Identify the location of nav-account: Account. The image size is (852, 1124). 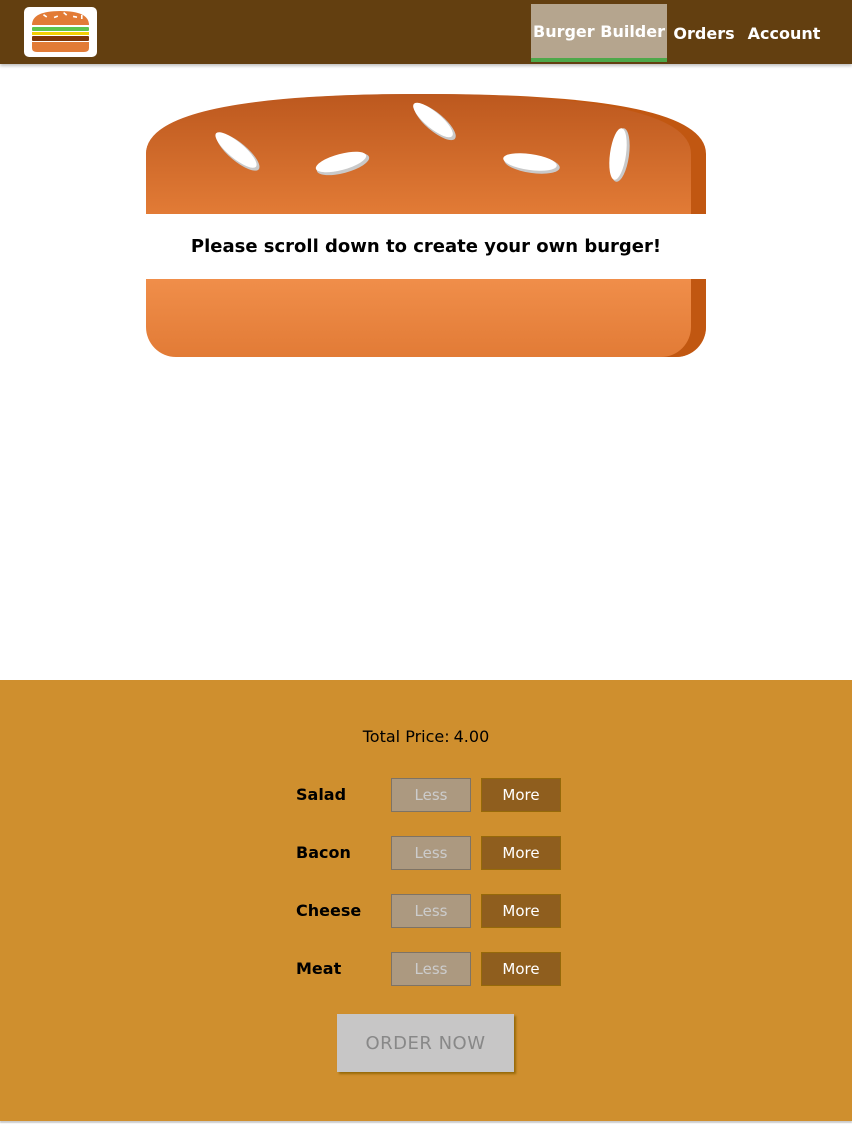
(784, 33).